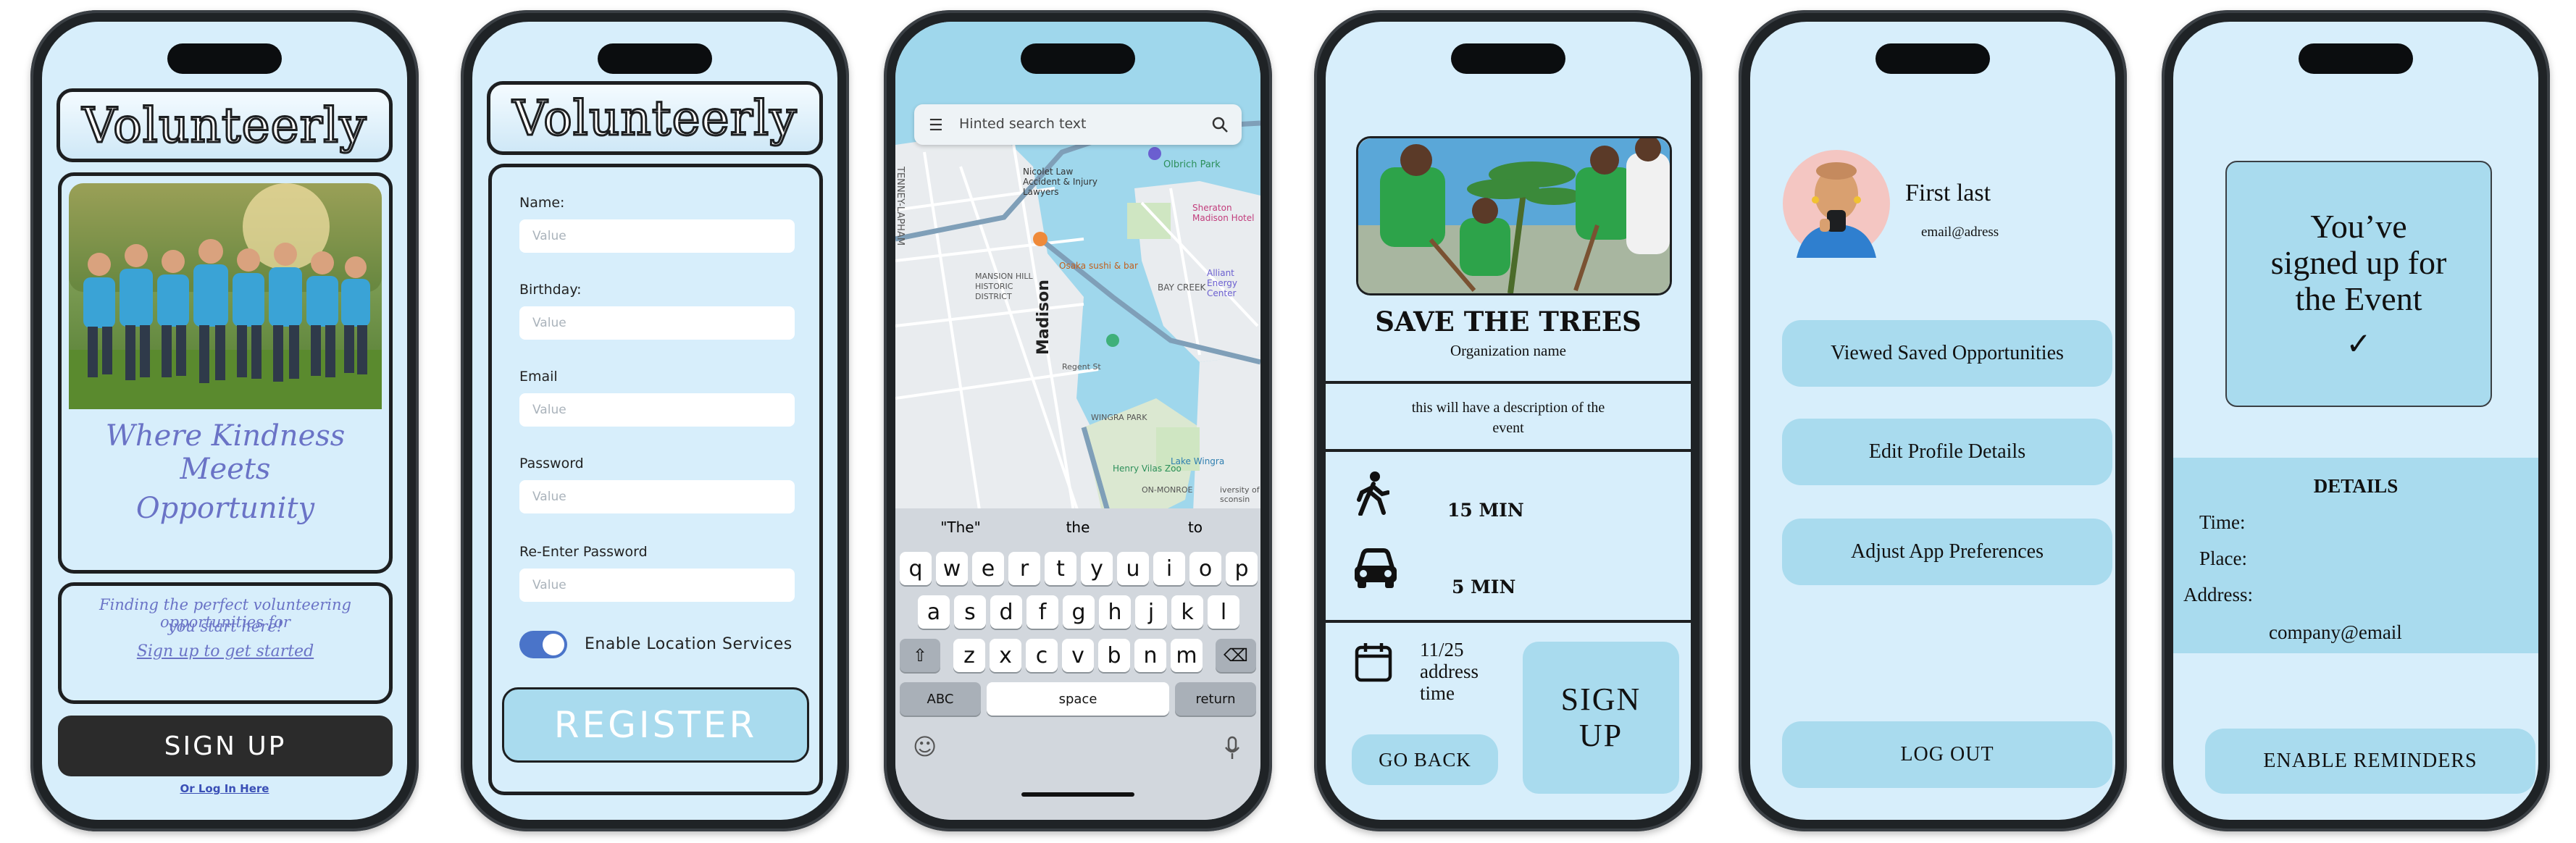 The image size is (2576, 843). Describe the element at coordinates (1167, 490) in the screenshot. I see `label-monroe: ON-MONROE` at that location.